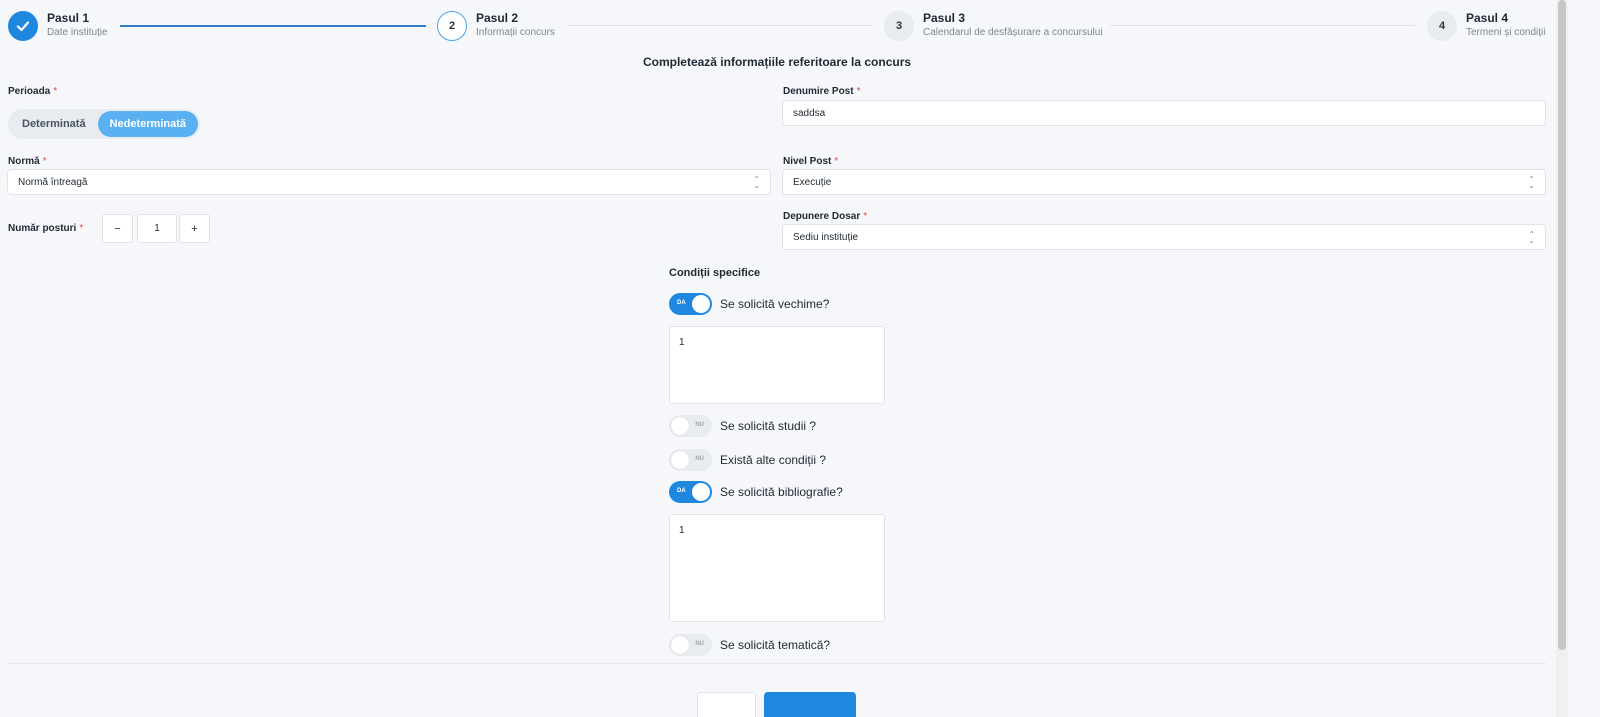 The height and width of the screenshot is (717, 1600). I want to click on perioada-option-determinata: Determinată, so click(54, 124).